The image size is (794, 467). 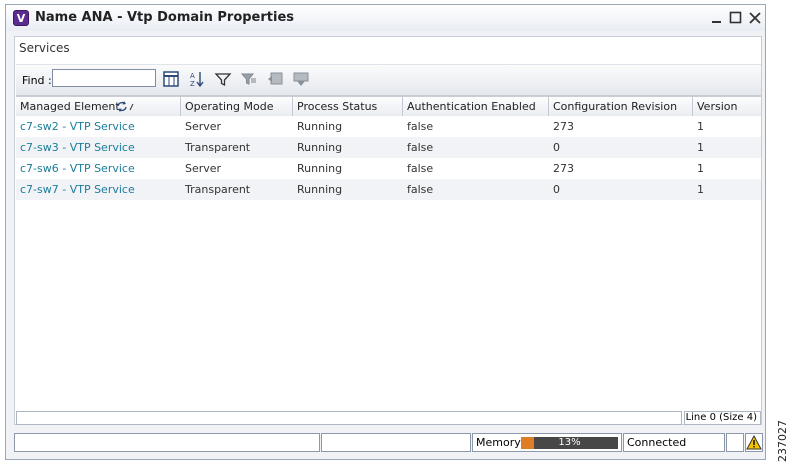 What do you see at coordinates (476, 107) in the screenshot?
I see `column-header-authentication-enabled: Authentication Enabled` at bounding box center [476, 107].